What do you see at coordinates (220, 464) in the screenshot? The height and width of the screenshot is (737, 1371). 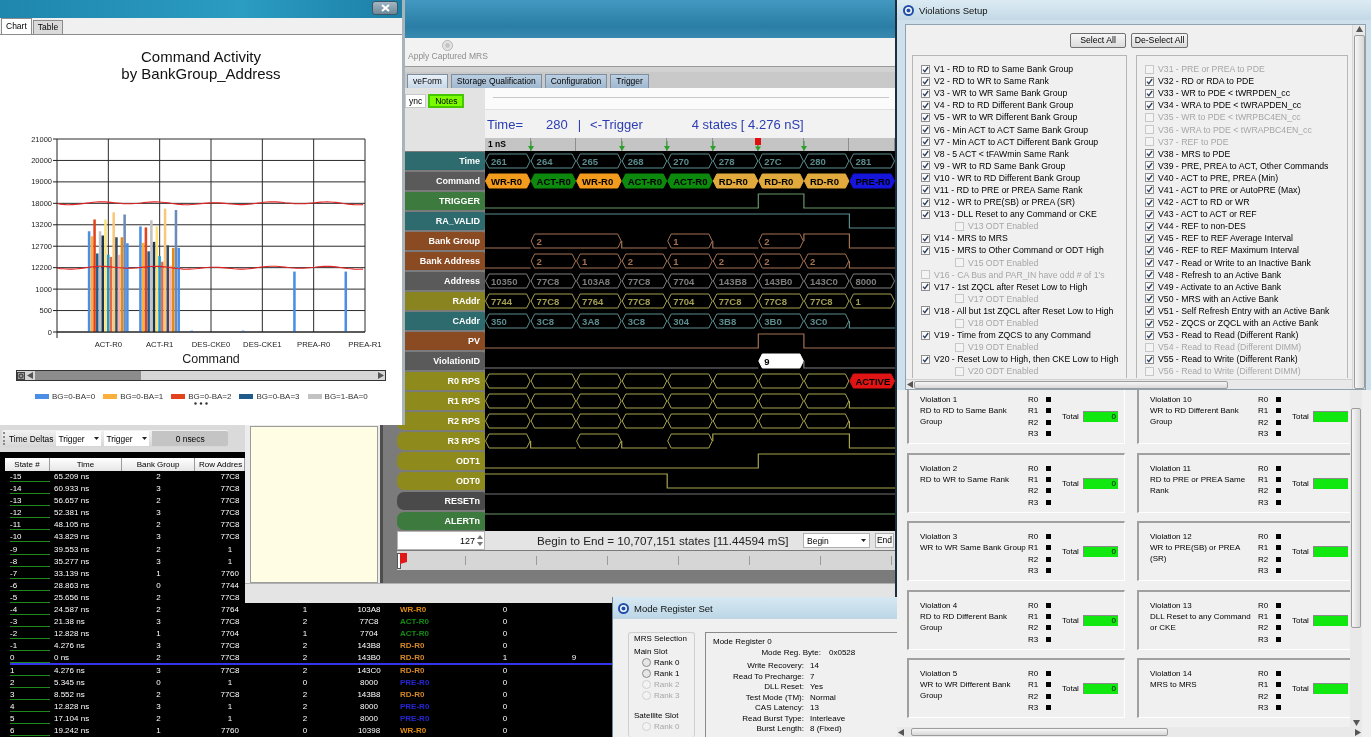 I see `column-header: Row Addres` at bounding box center [220, 464].